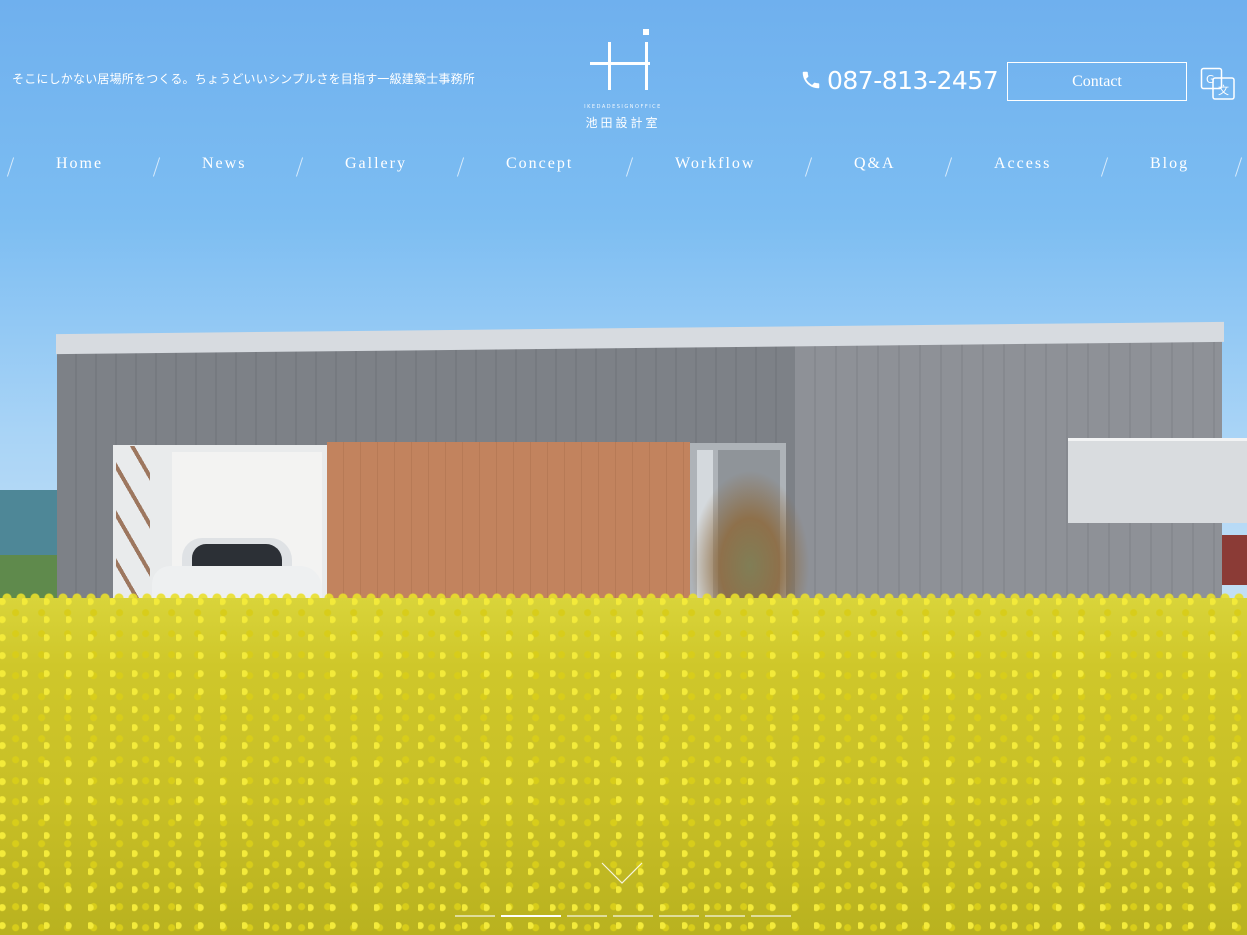  What do you see at coordinates (539, 164) in the screenshot?
I see `nav-item-concept: Concept` at bounding box center [539, 164].